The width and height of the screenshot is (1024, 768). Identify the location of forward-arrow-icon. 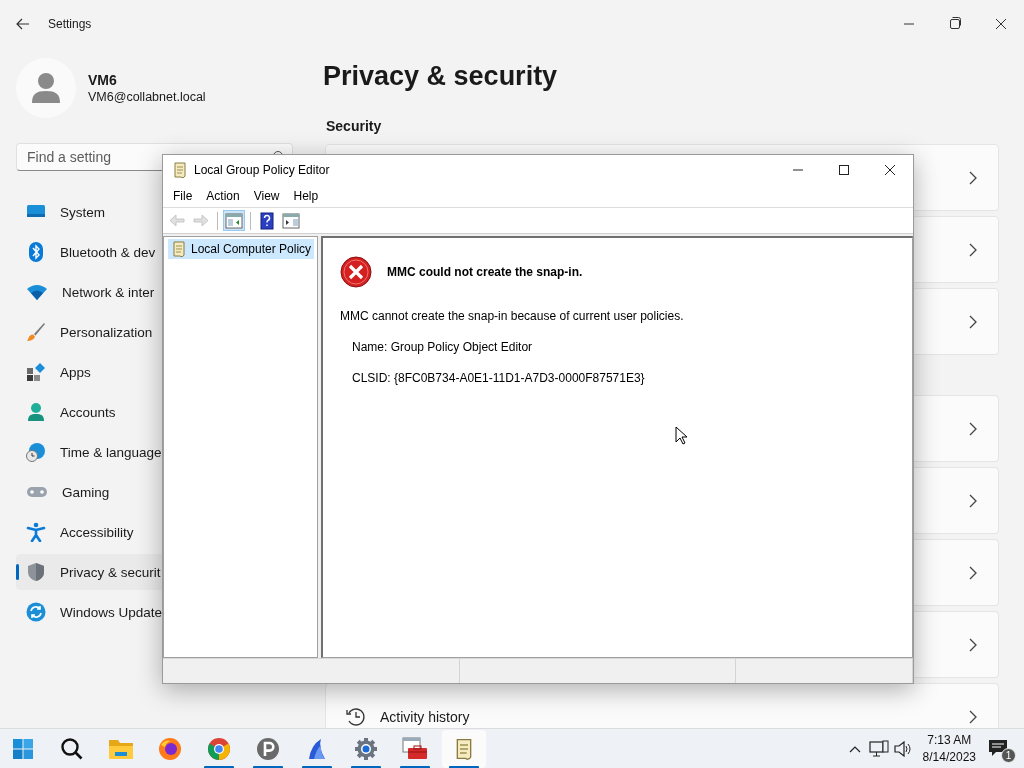
(201, 220).